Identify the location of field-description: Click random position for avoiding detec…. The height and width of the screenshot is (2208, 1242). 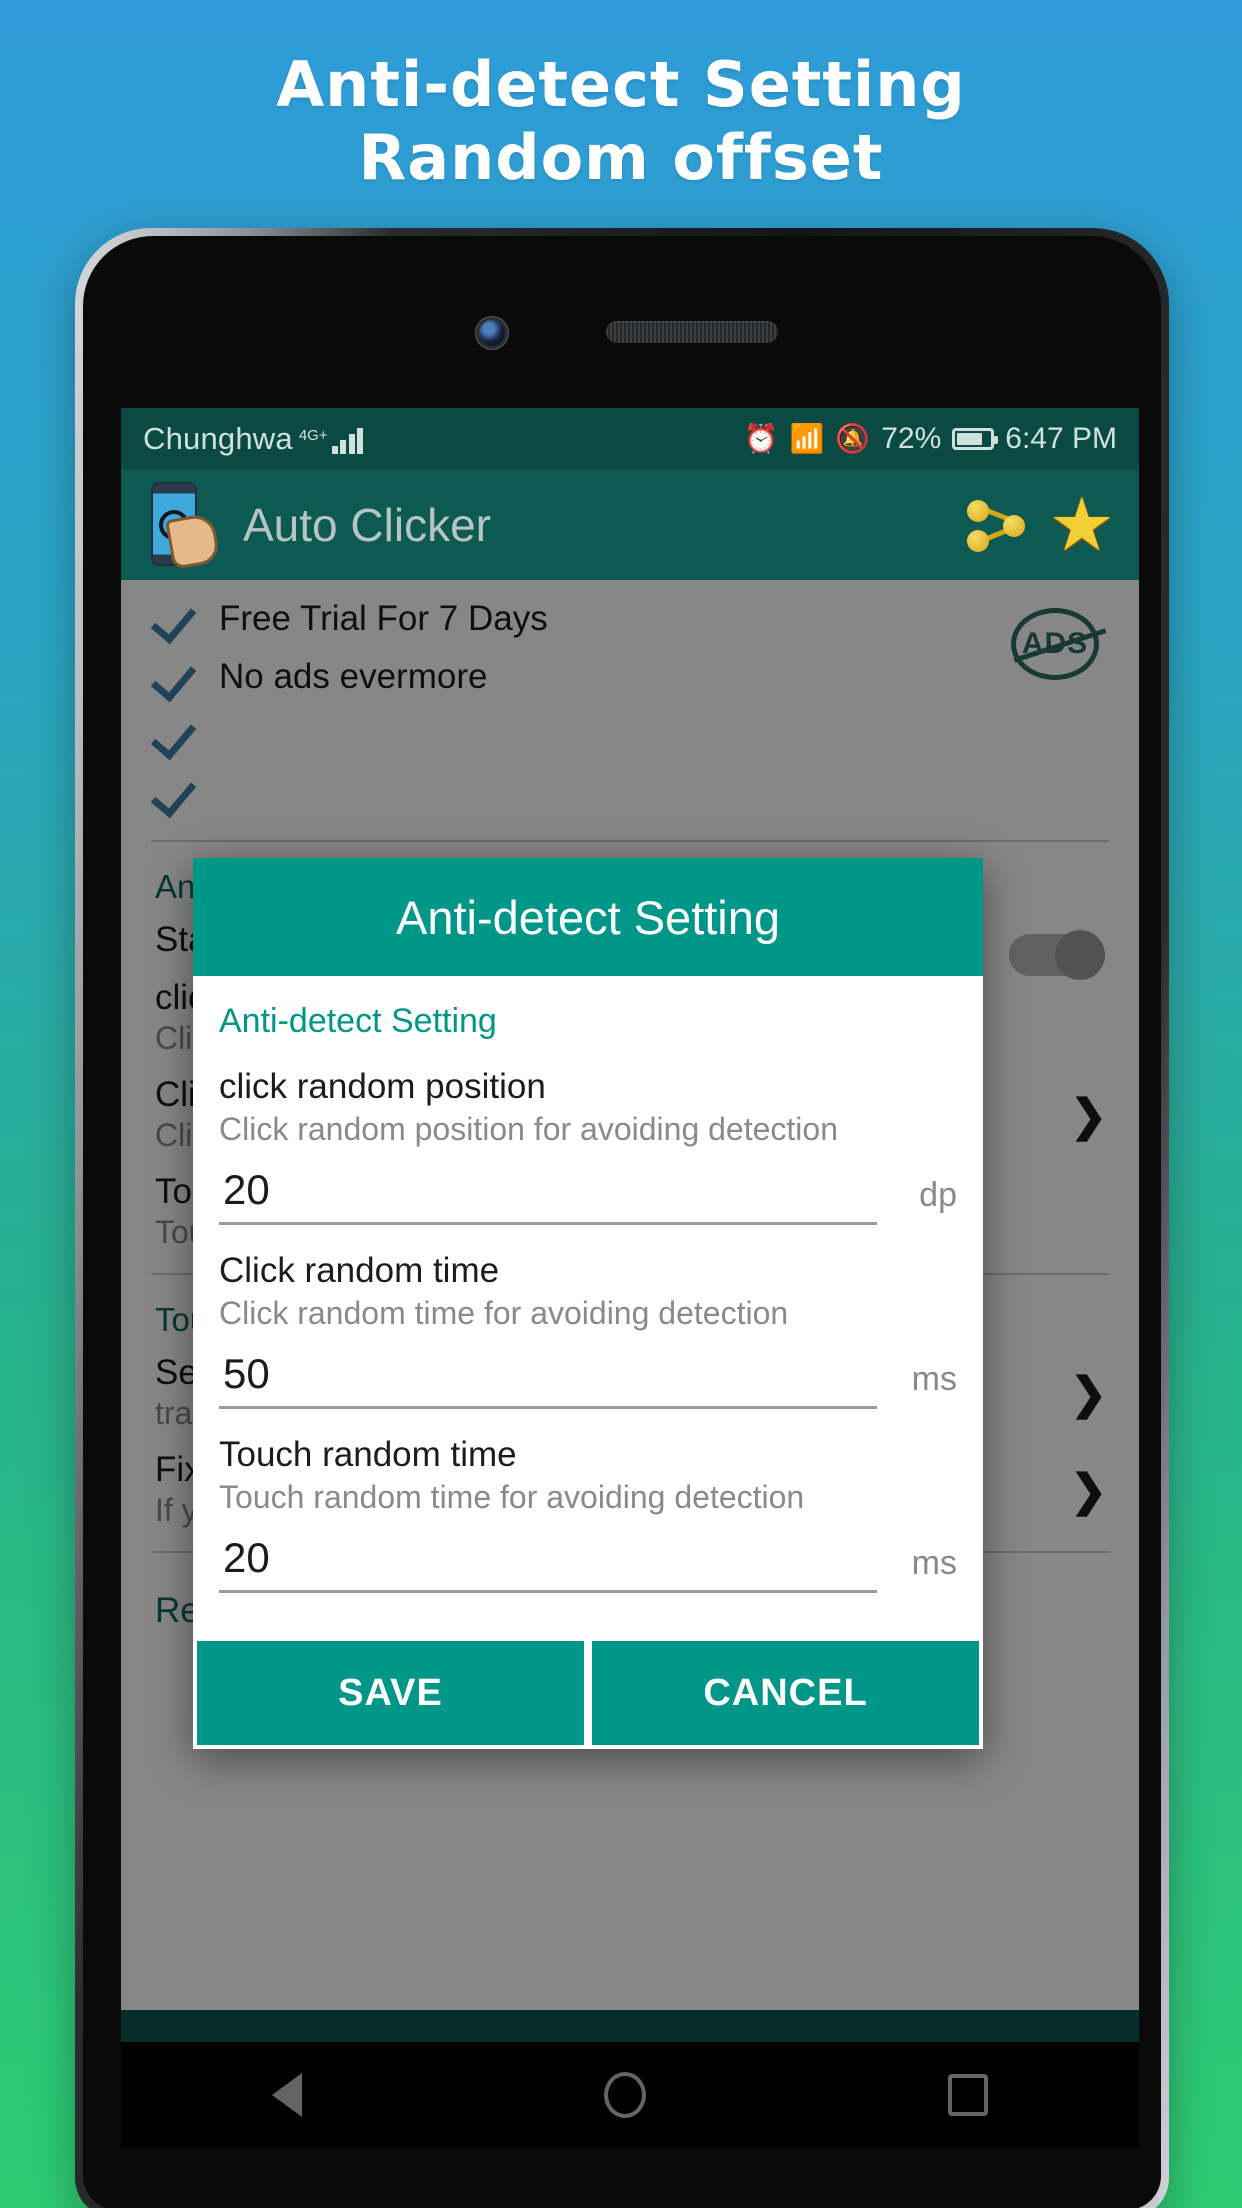
(528, 1129).